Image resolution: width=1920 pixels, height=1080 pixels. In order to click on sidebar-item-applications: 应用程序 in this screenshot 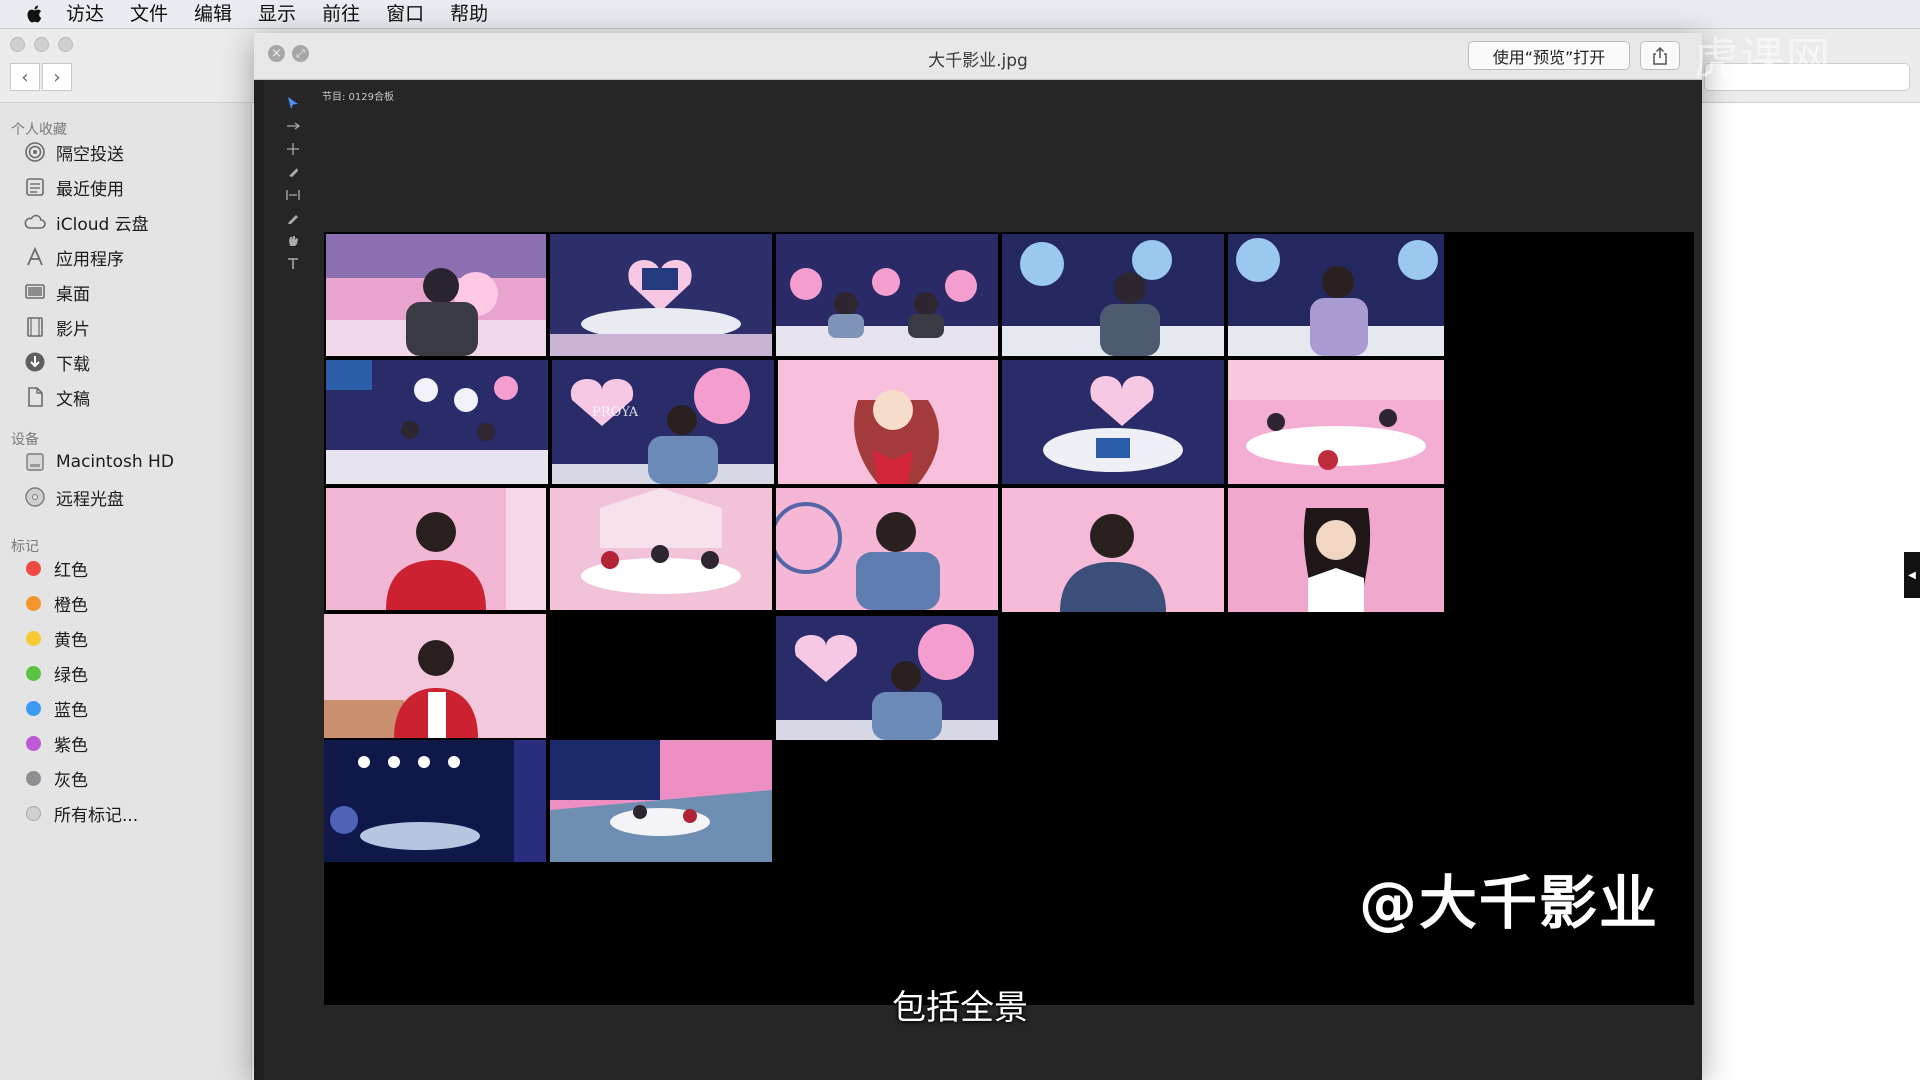, I will do `click(73, 257)`.